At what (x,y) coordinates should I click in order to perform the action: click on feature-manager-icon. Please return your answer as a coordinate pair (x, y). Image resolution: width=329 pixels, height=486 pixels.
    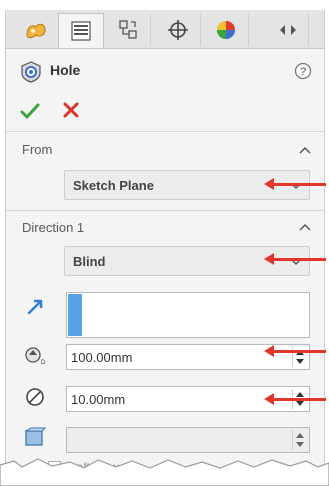
    Looking at the image, I should click on (36, 31).